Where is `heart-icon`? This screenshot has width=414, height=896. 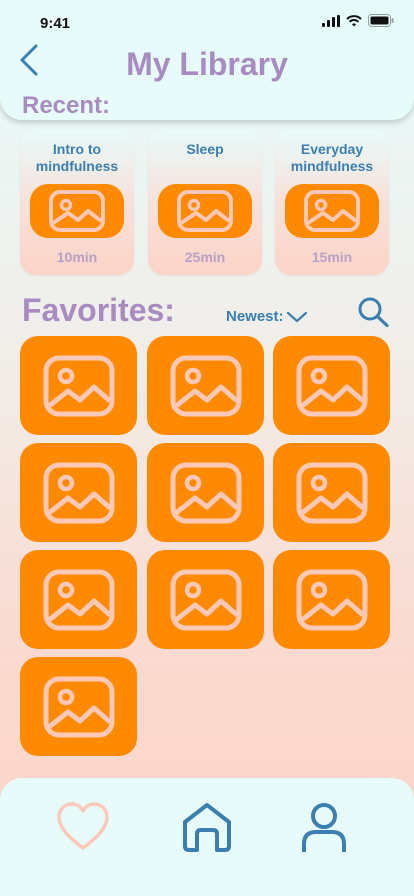 heart-icon is located at coordinates (83, 826).